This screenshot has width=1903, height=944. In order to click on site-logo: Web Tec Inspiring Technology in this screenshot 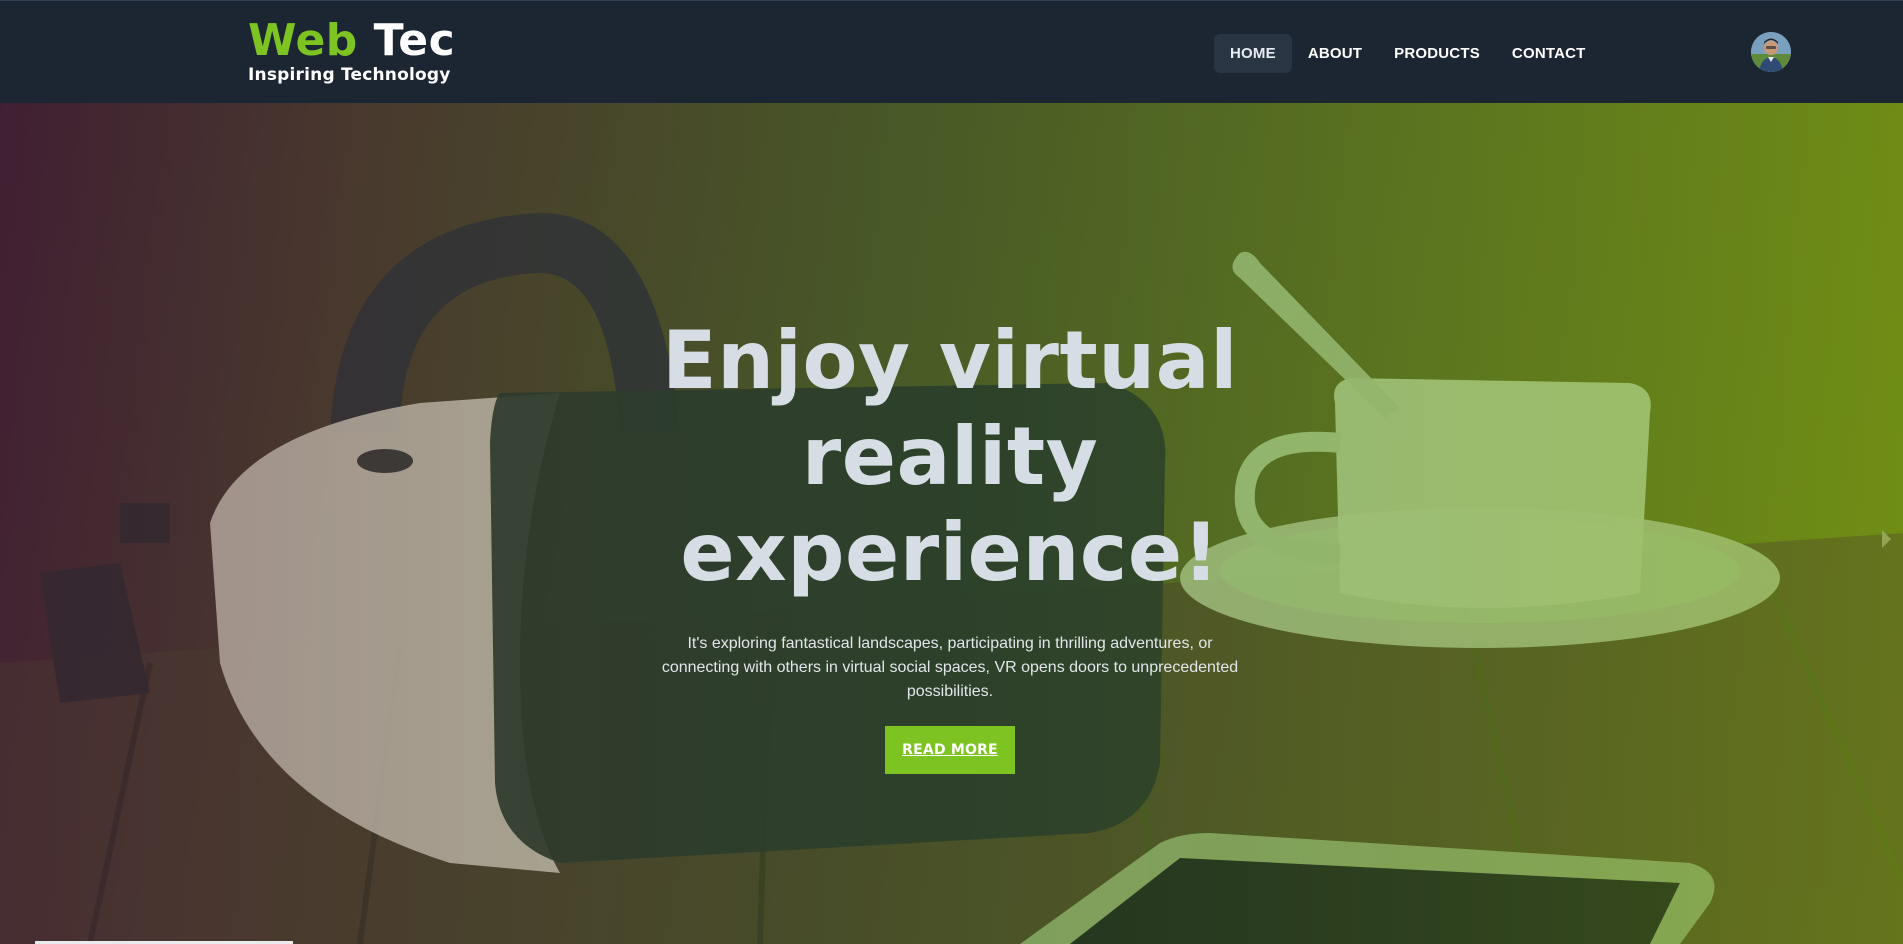, I will do `click(351, 51)`.